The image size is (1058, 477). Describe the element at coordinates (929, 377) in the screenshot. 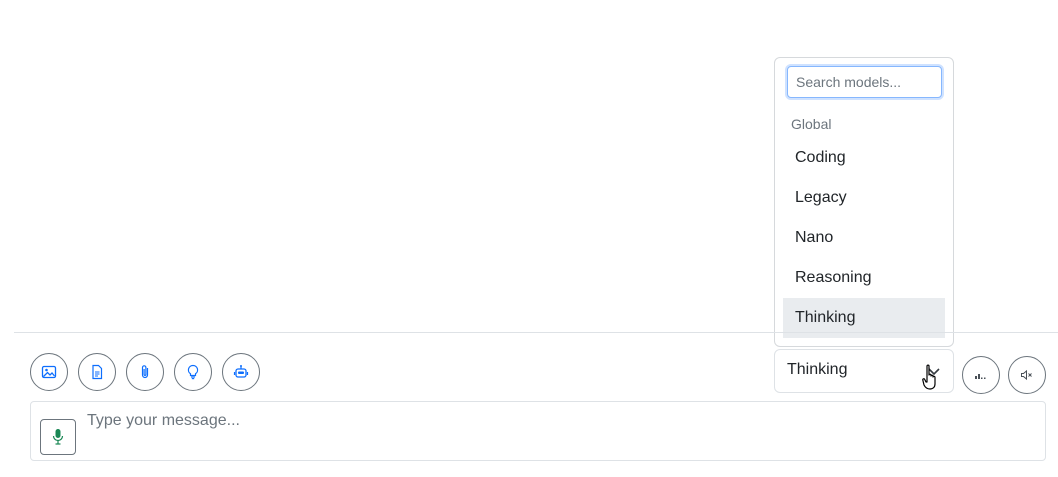

I see `hand-cursor-icon` at that location.